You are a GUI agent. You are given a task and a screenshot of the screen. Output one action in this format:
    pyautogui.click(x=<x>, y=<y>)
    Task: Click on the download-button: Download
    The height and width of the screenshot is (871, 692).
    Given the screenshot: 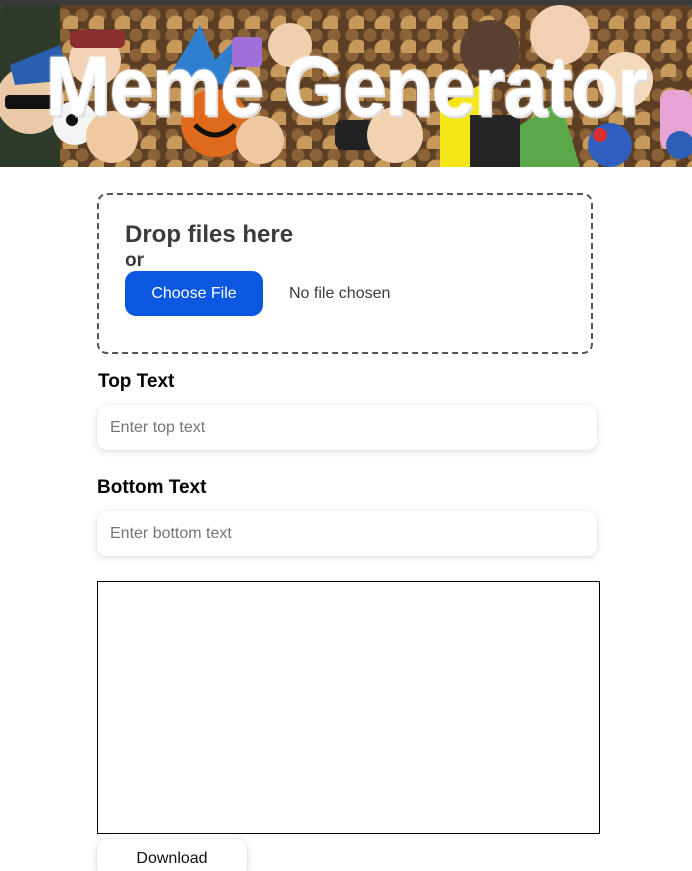 What is the action you would take?
    pyautogui.click(x=172, y=855)
    